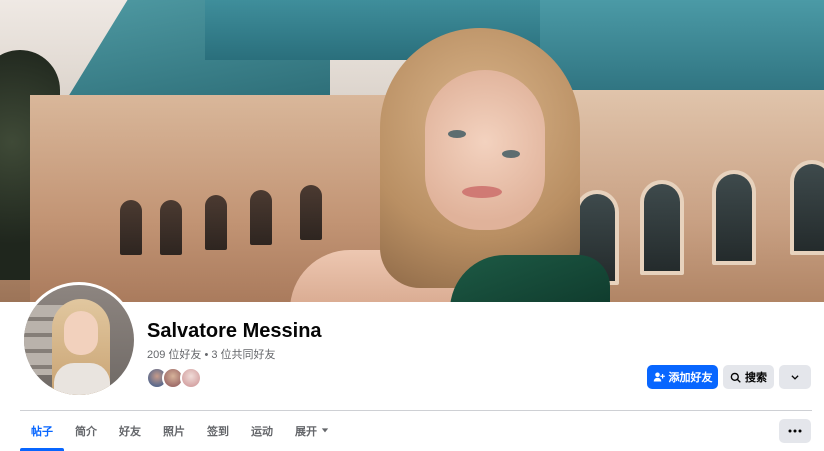 This screenshot has height=451, width=824. I want to click on tab-label: 好友, so click(130, 432).